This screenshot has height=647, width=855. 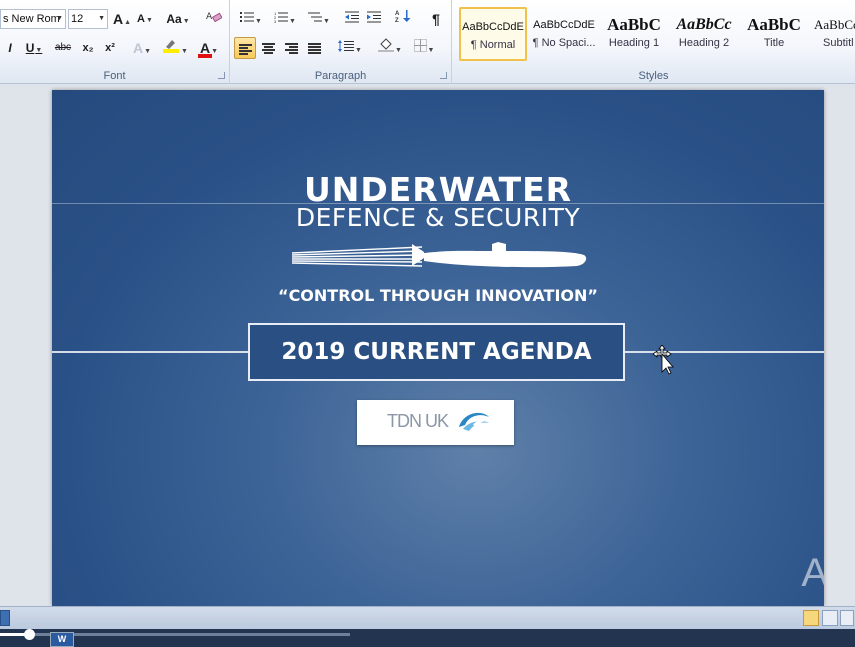 I want to click on video-player-bar: W, so click(x=427, y=638).